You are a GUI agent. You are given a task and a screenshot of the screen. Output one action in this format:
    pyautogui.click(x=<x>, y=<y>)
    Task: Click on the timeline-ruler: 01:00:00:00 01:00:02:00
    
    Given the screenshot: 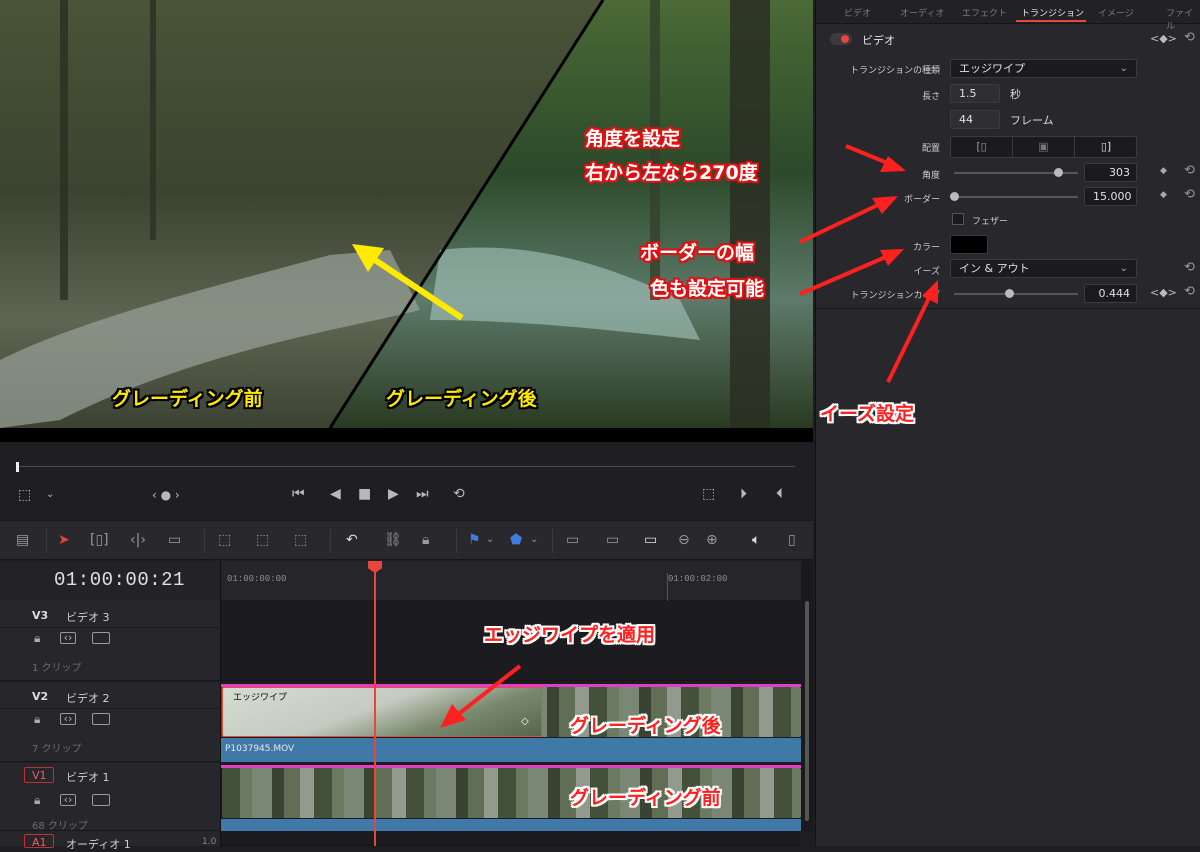 What is the action you would take?
    pyautogui.click(x=511, y=581)
    